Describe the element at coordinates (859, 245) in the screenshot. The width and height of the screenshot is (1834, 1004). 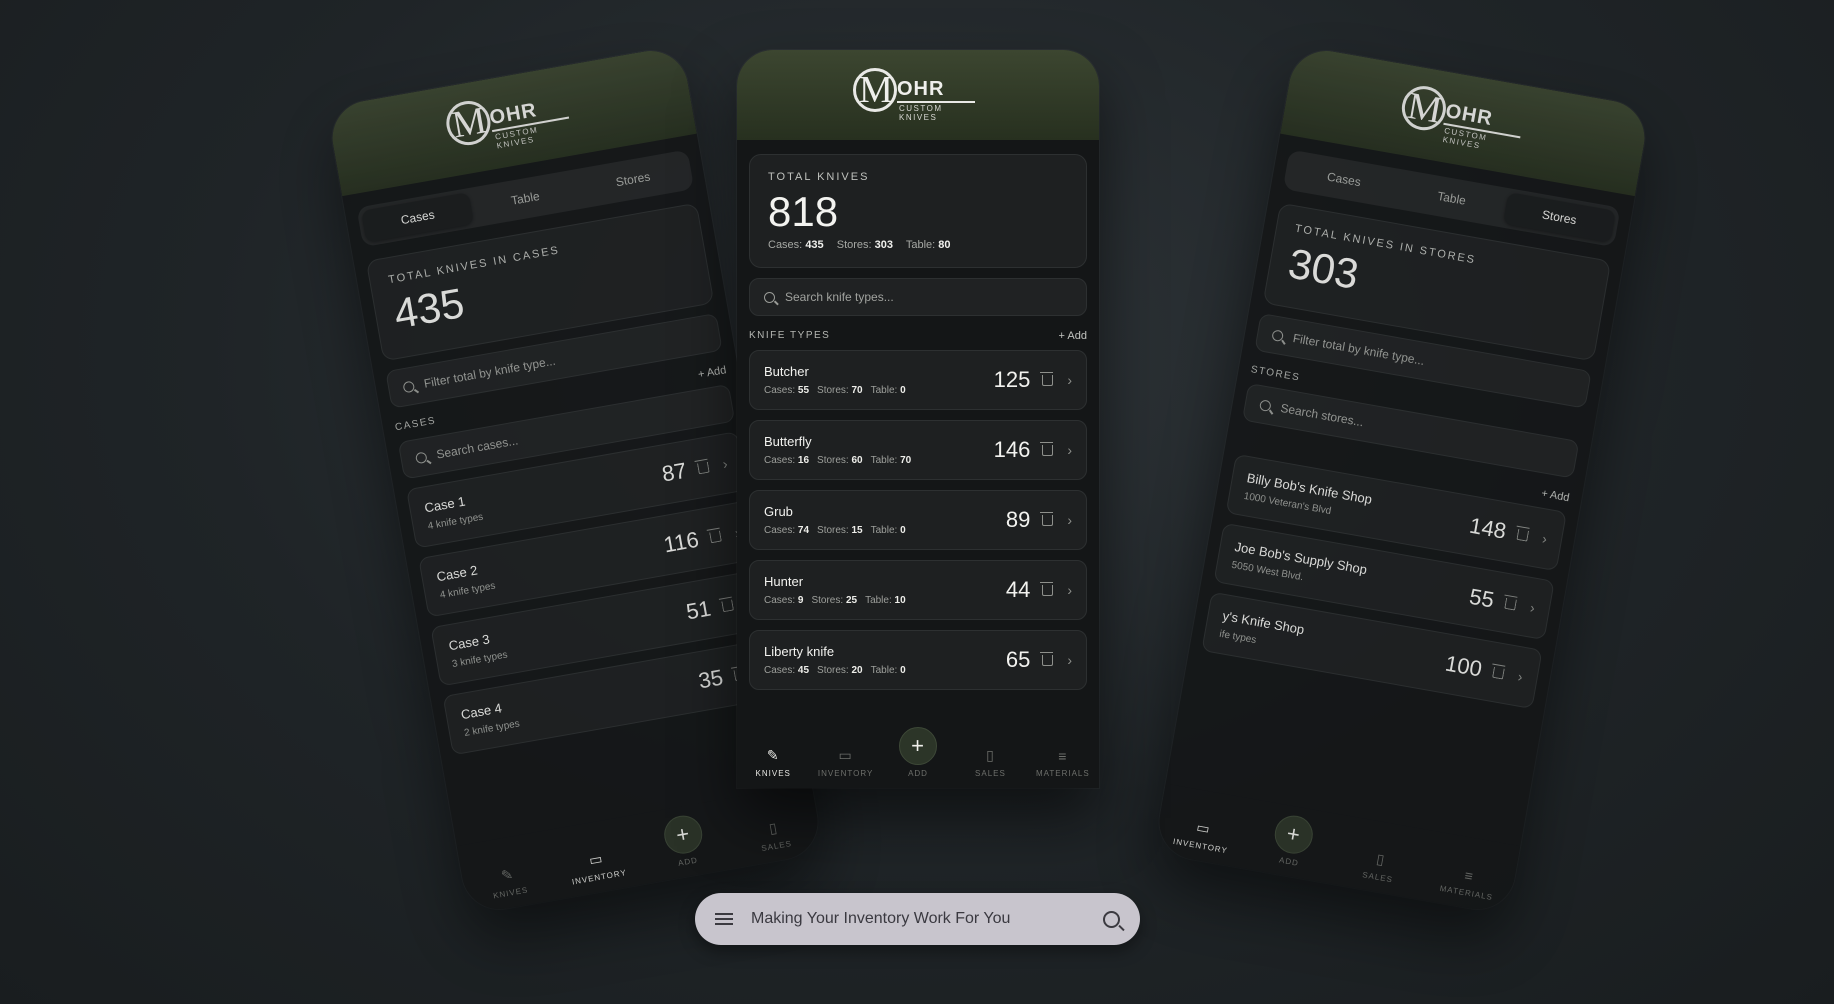
I see `total-breakdown: Cases: 435 Stores: 303 Table: 80` at that location.